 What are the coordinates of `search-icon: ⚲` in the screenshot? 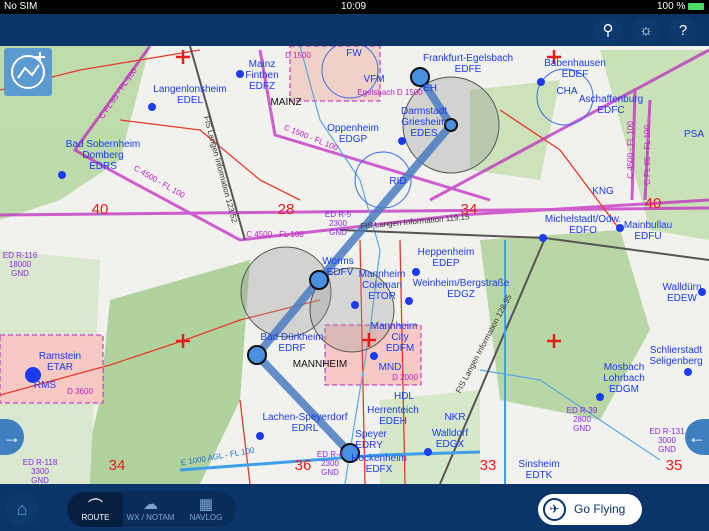 It's located at (608, 30).